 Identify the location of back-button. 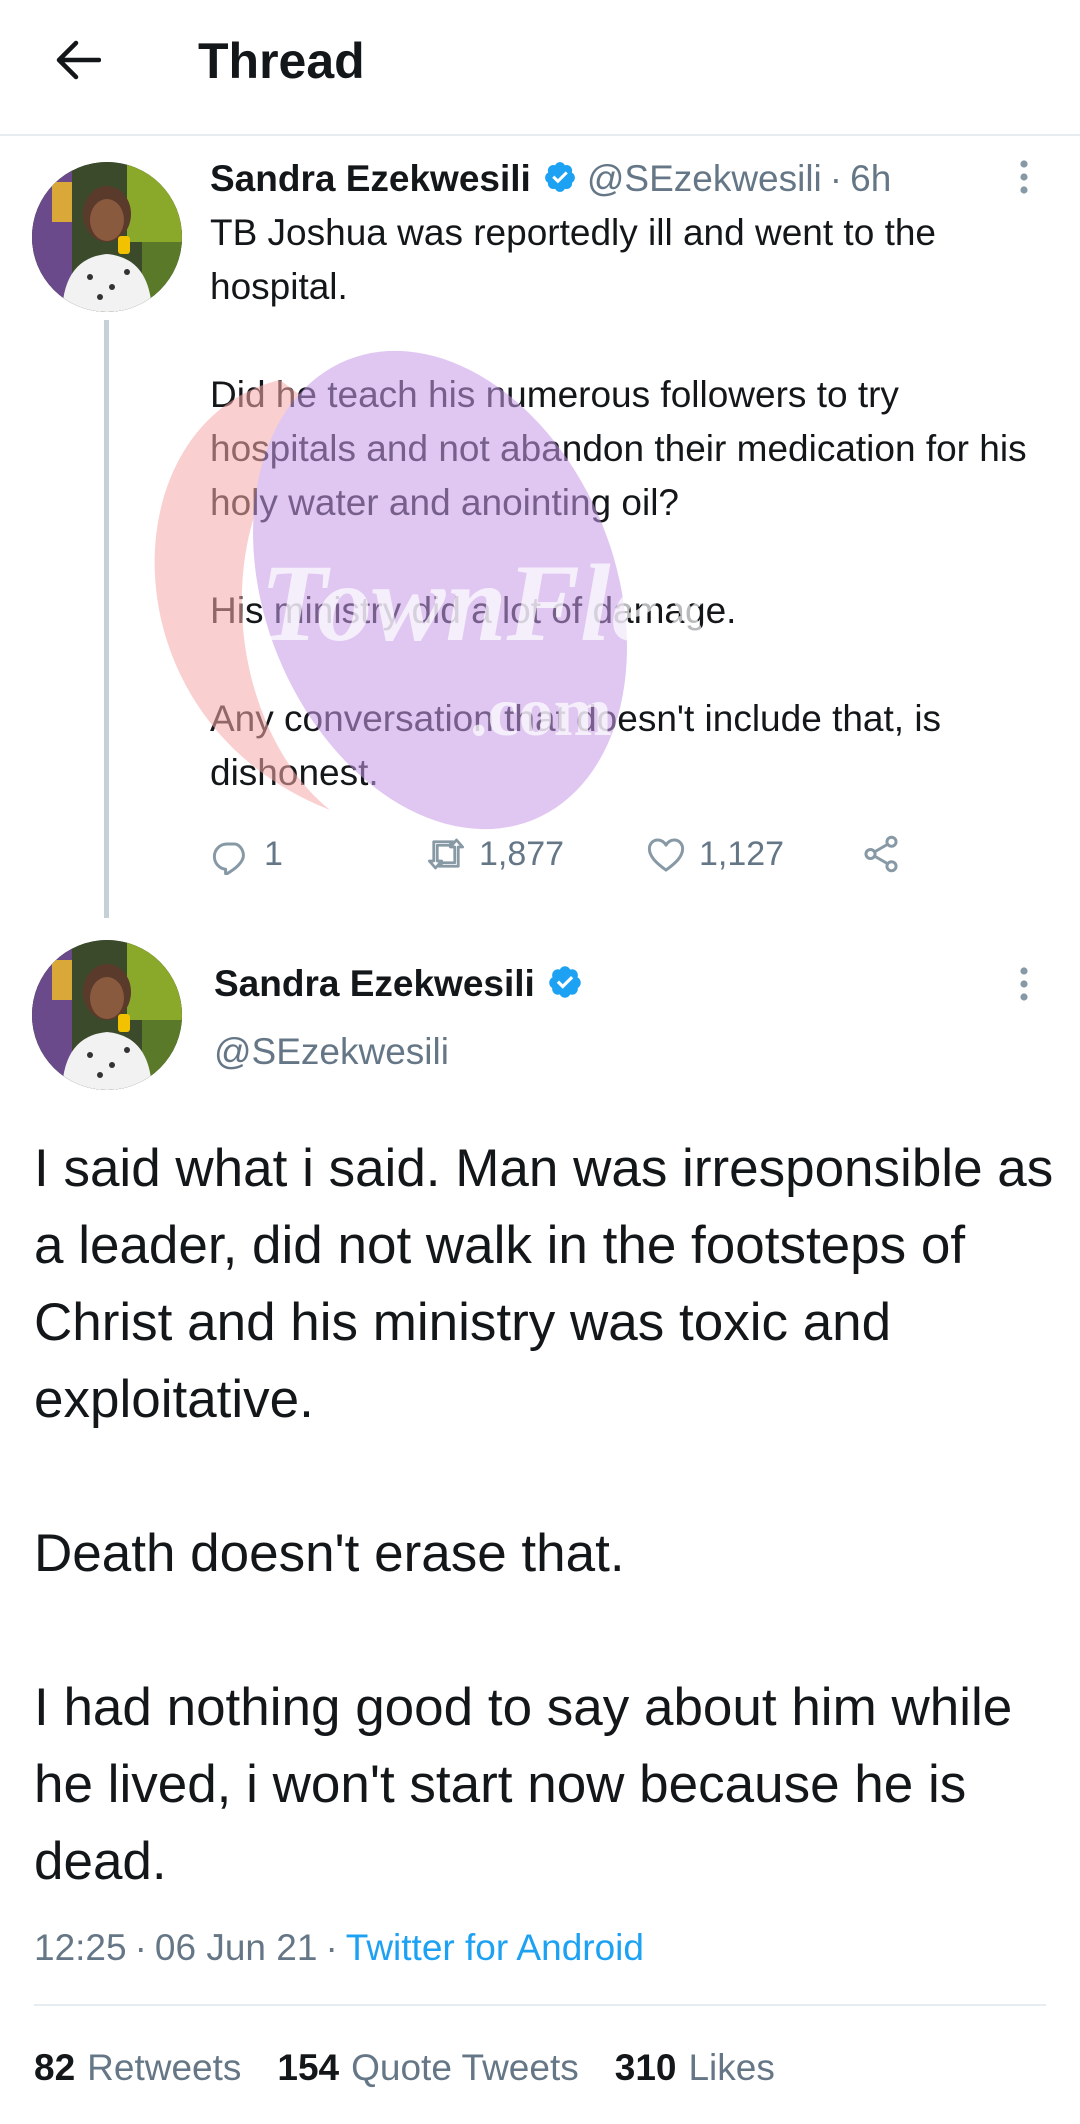
(78, 60).